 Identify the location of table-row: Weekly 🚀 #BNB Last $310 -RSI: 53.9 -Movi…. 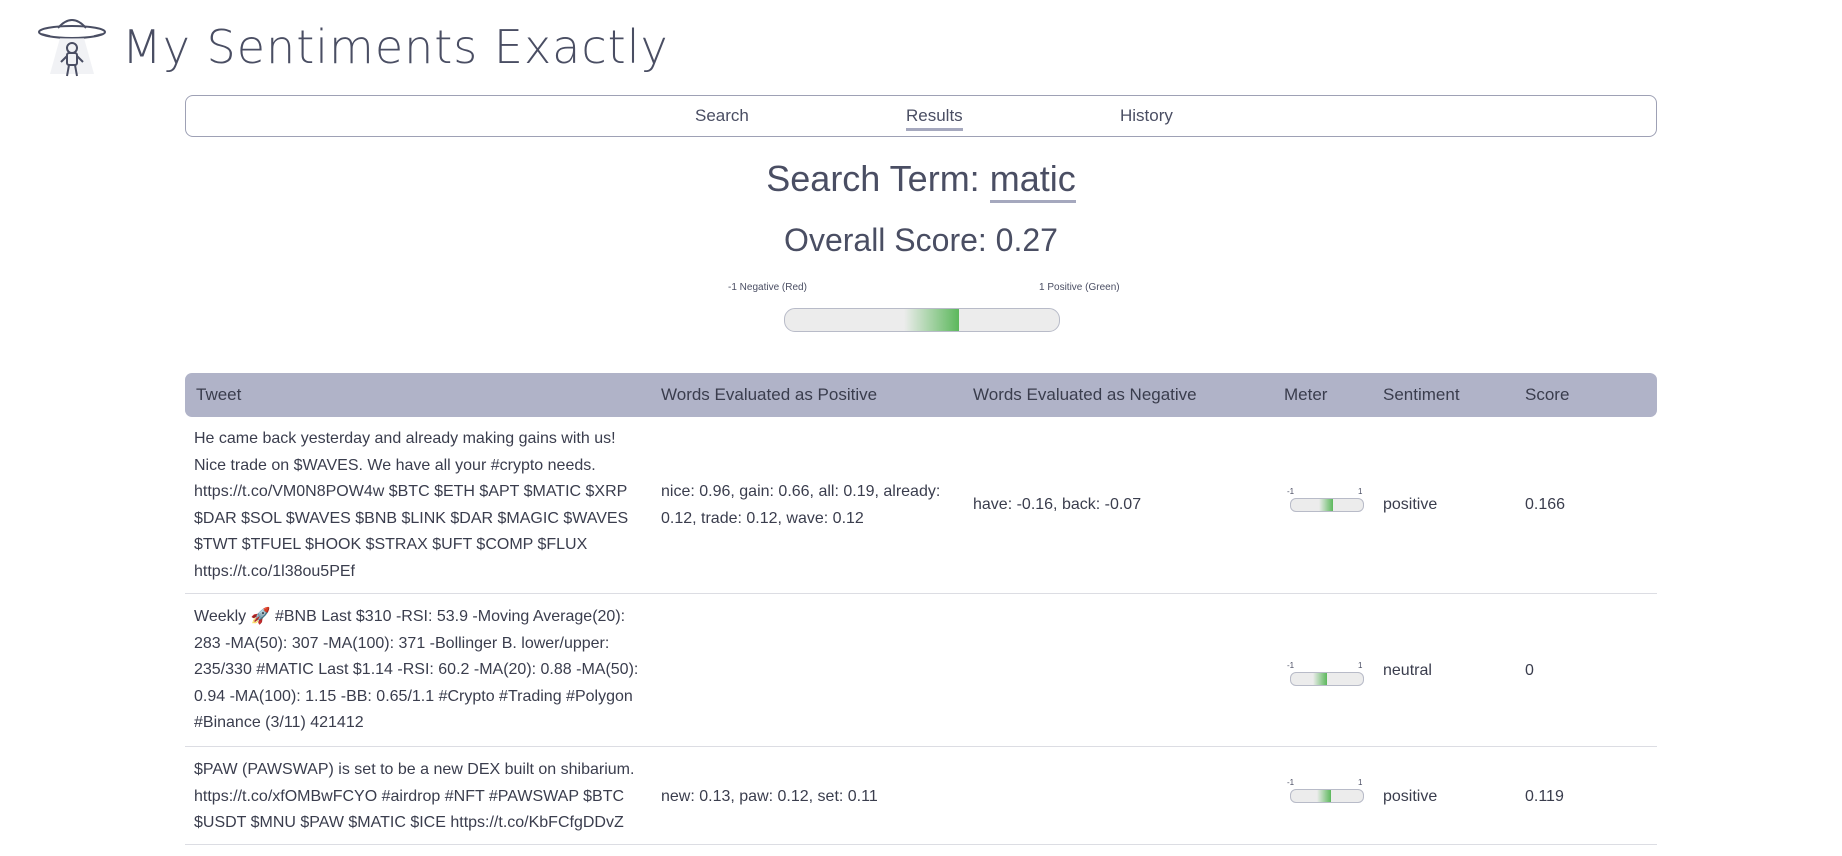
(921, 675).